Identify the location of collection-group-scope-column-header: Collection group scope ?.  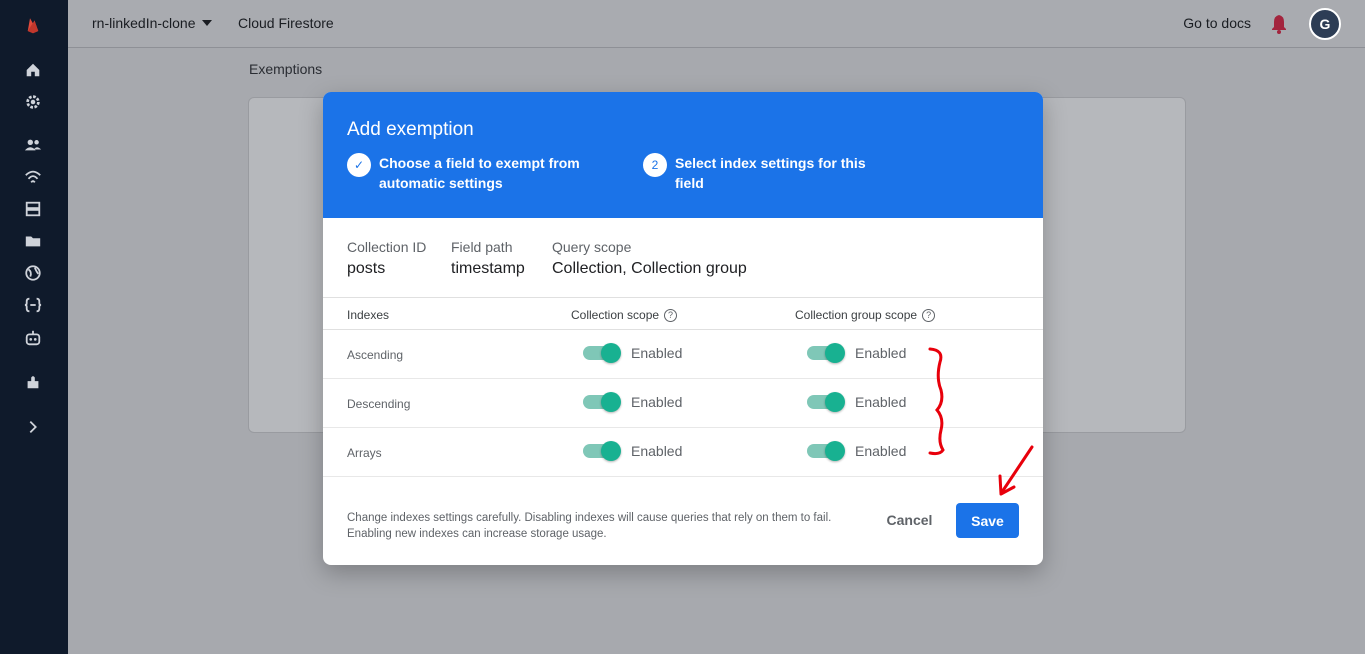
(865, 315).